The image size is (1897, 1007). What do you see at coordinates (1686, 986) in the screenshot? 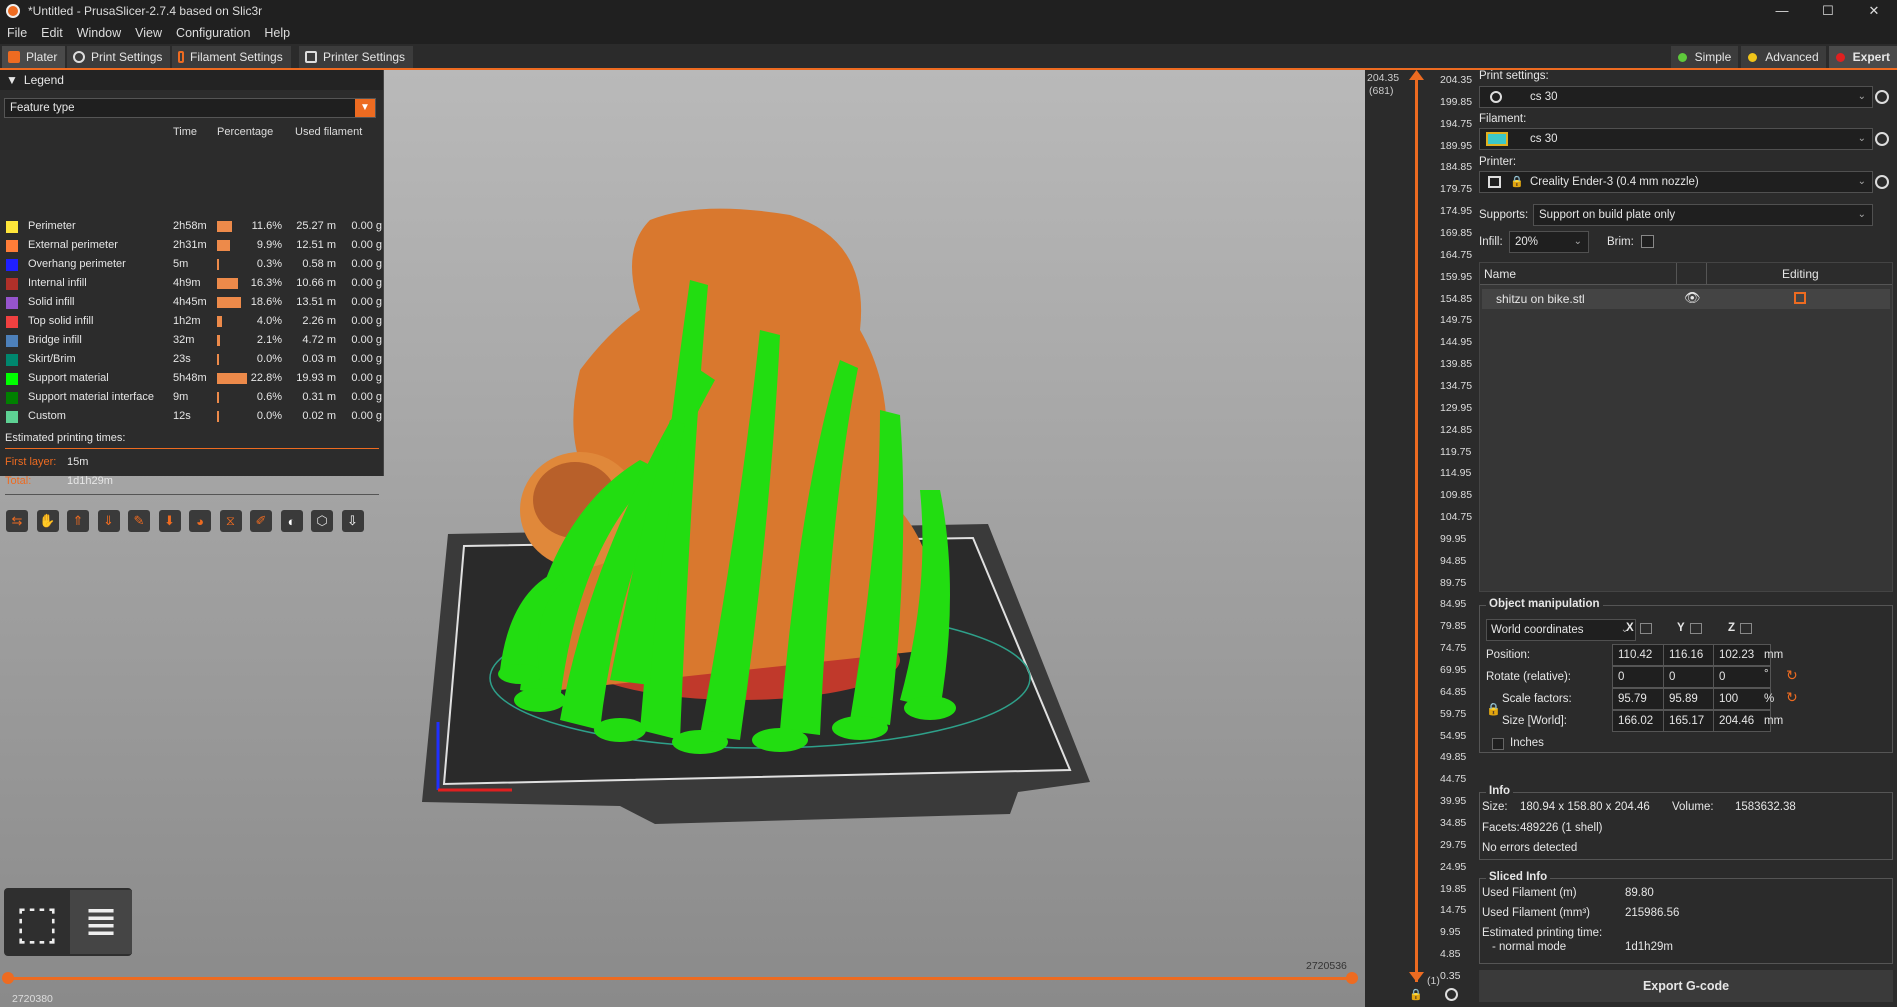
I see `export-gcode-button: Export G-code` at bounding box center [1686, 986].